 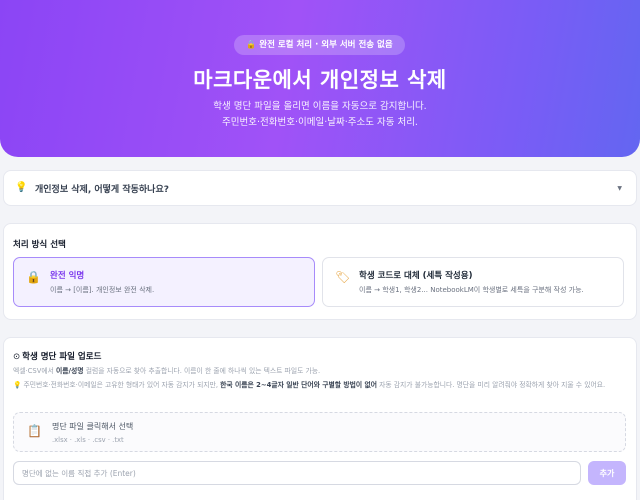 I want to click on hero-desc-line1: 학생 명단 파일을 올리면 이름을 자동으로 감지합니다., so click(x=320, y=106).